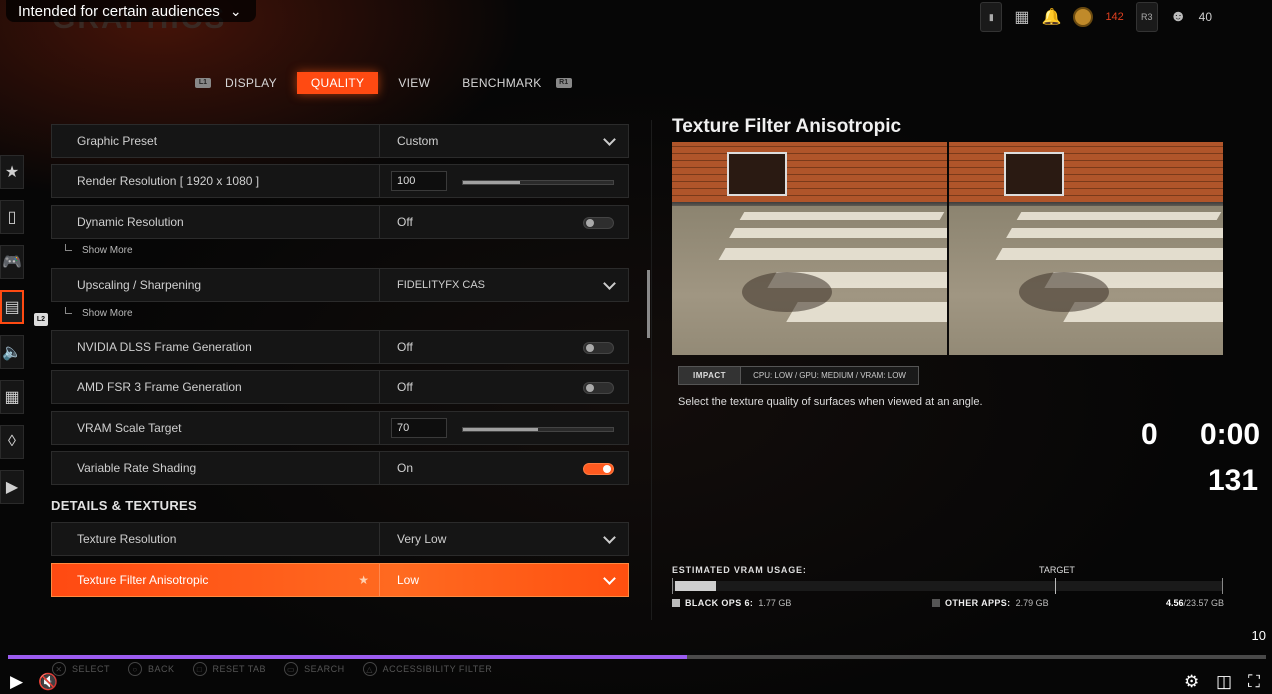  I want to click on tab-display: DISPLAY, so click(251, 83).